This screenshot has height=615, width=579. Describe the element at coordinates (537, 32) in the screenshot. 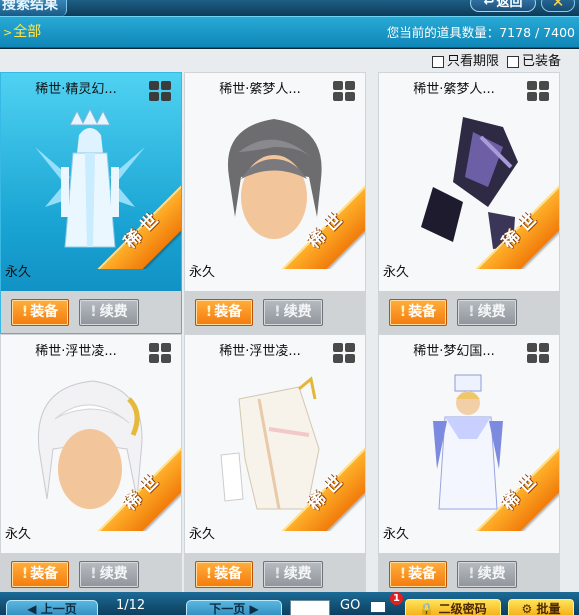

I see `item-count-value: 7178 / 7400` at that location.